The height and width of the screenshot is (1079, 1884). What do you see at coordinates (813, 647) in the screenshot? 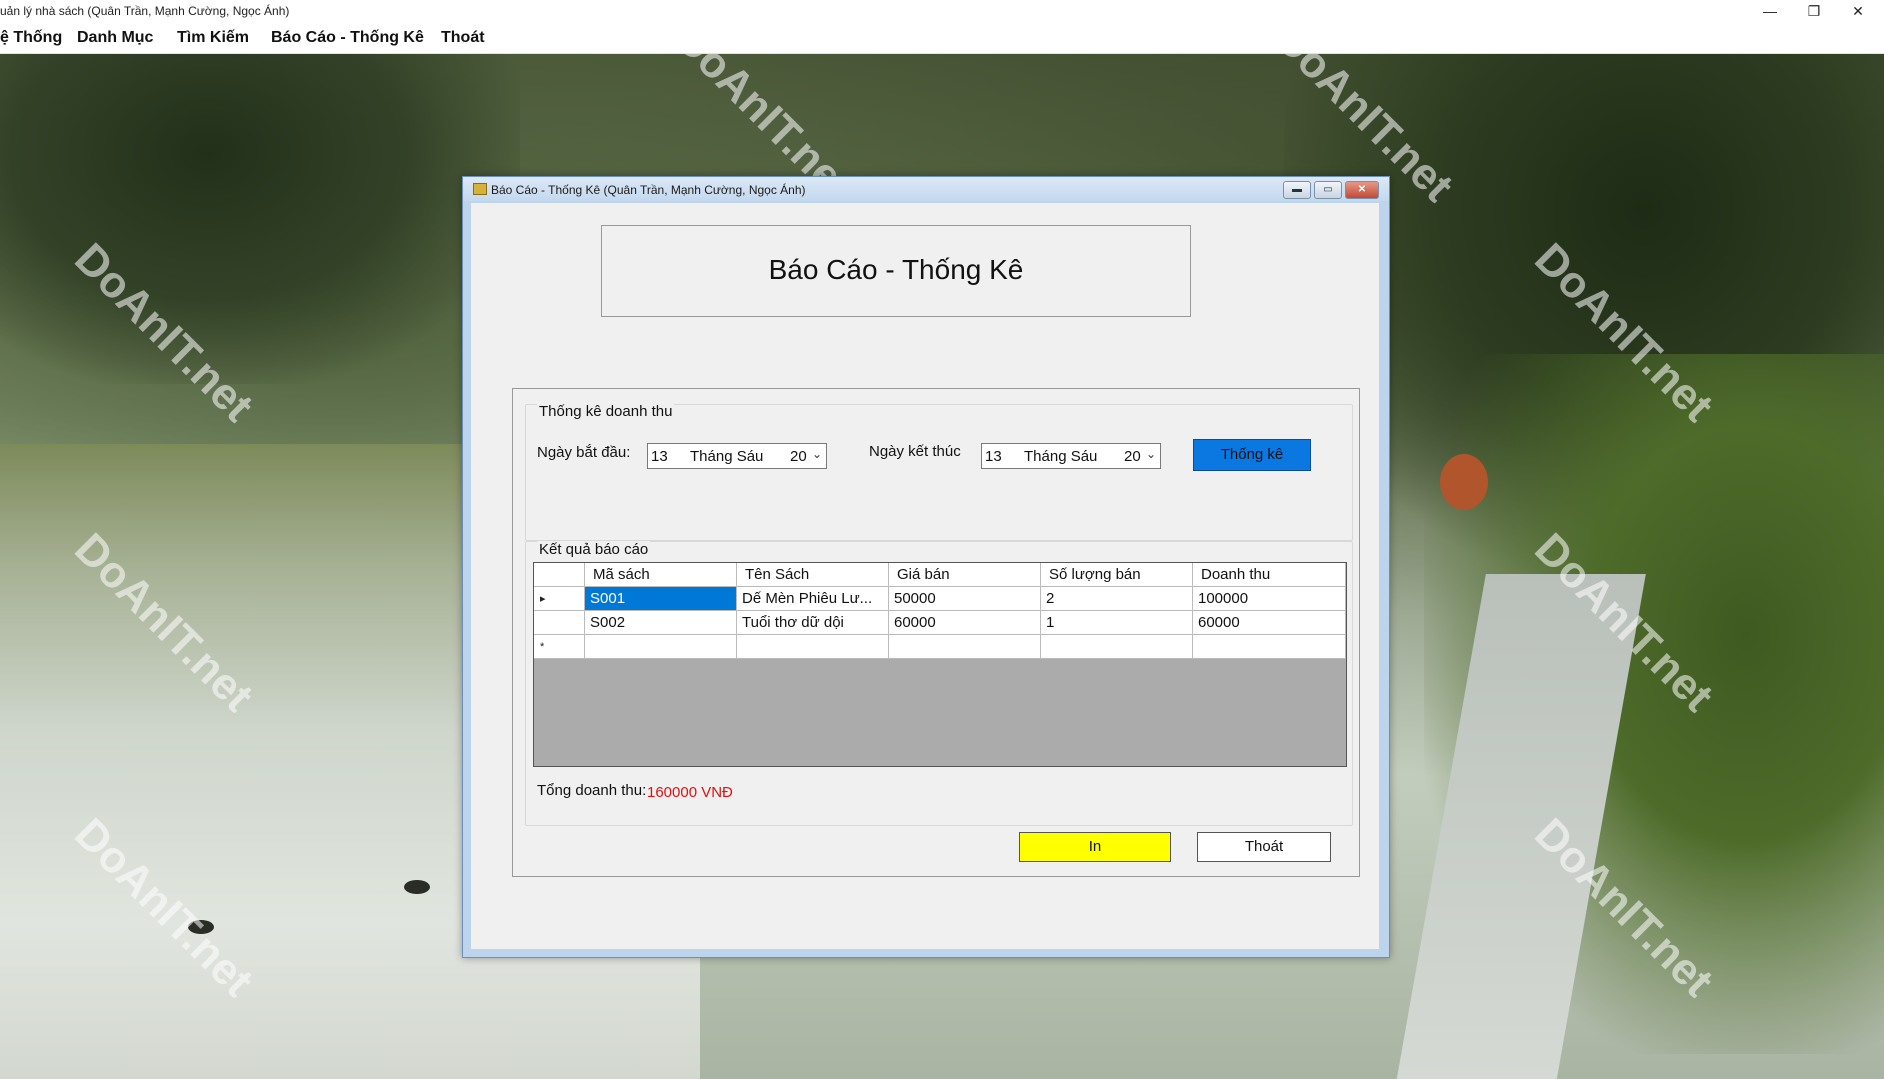
I see `new-cell-ten-sach` at bounding box center [813, 647].